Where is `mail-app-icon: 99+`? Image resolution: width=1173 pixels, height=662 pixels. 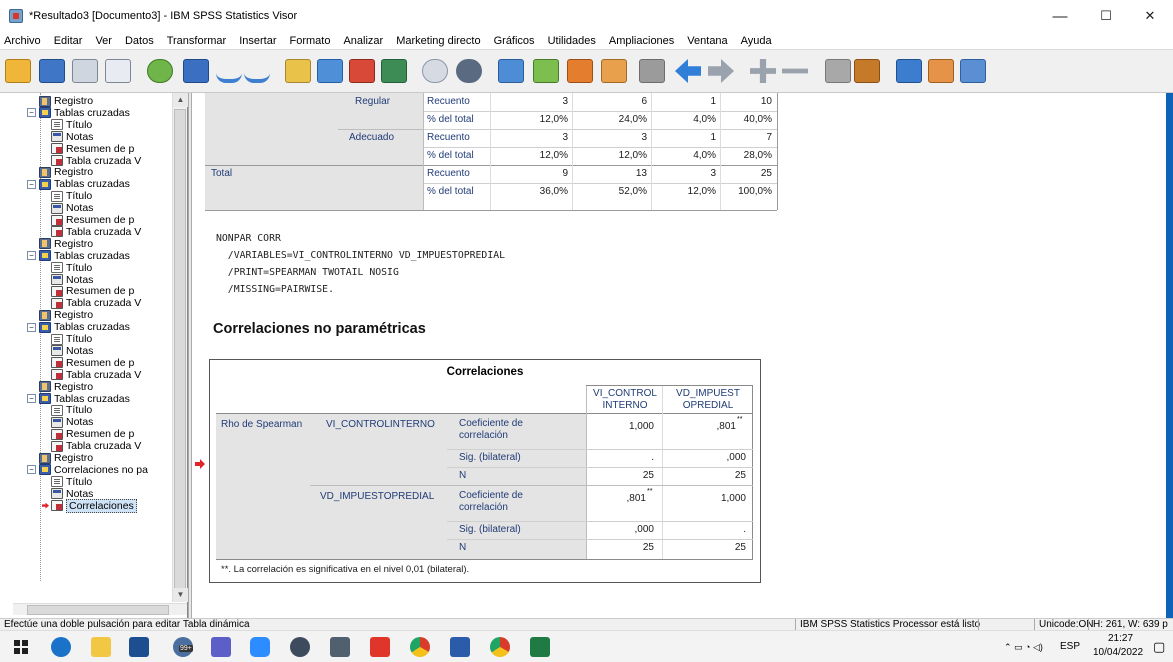 mail-app-icon: 99+ is located at coordinates (183, 647).